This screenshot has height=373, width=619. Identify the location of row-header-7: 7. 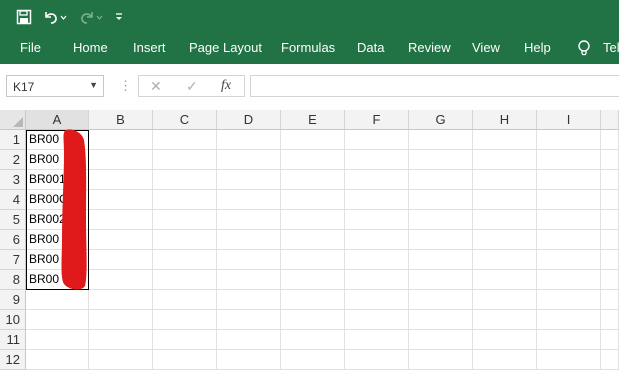
(13, 260).